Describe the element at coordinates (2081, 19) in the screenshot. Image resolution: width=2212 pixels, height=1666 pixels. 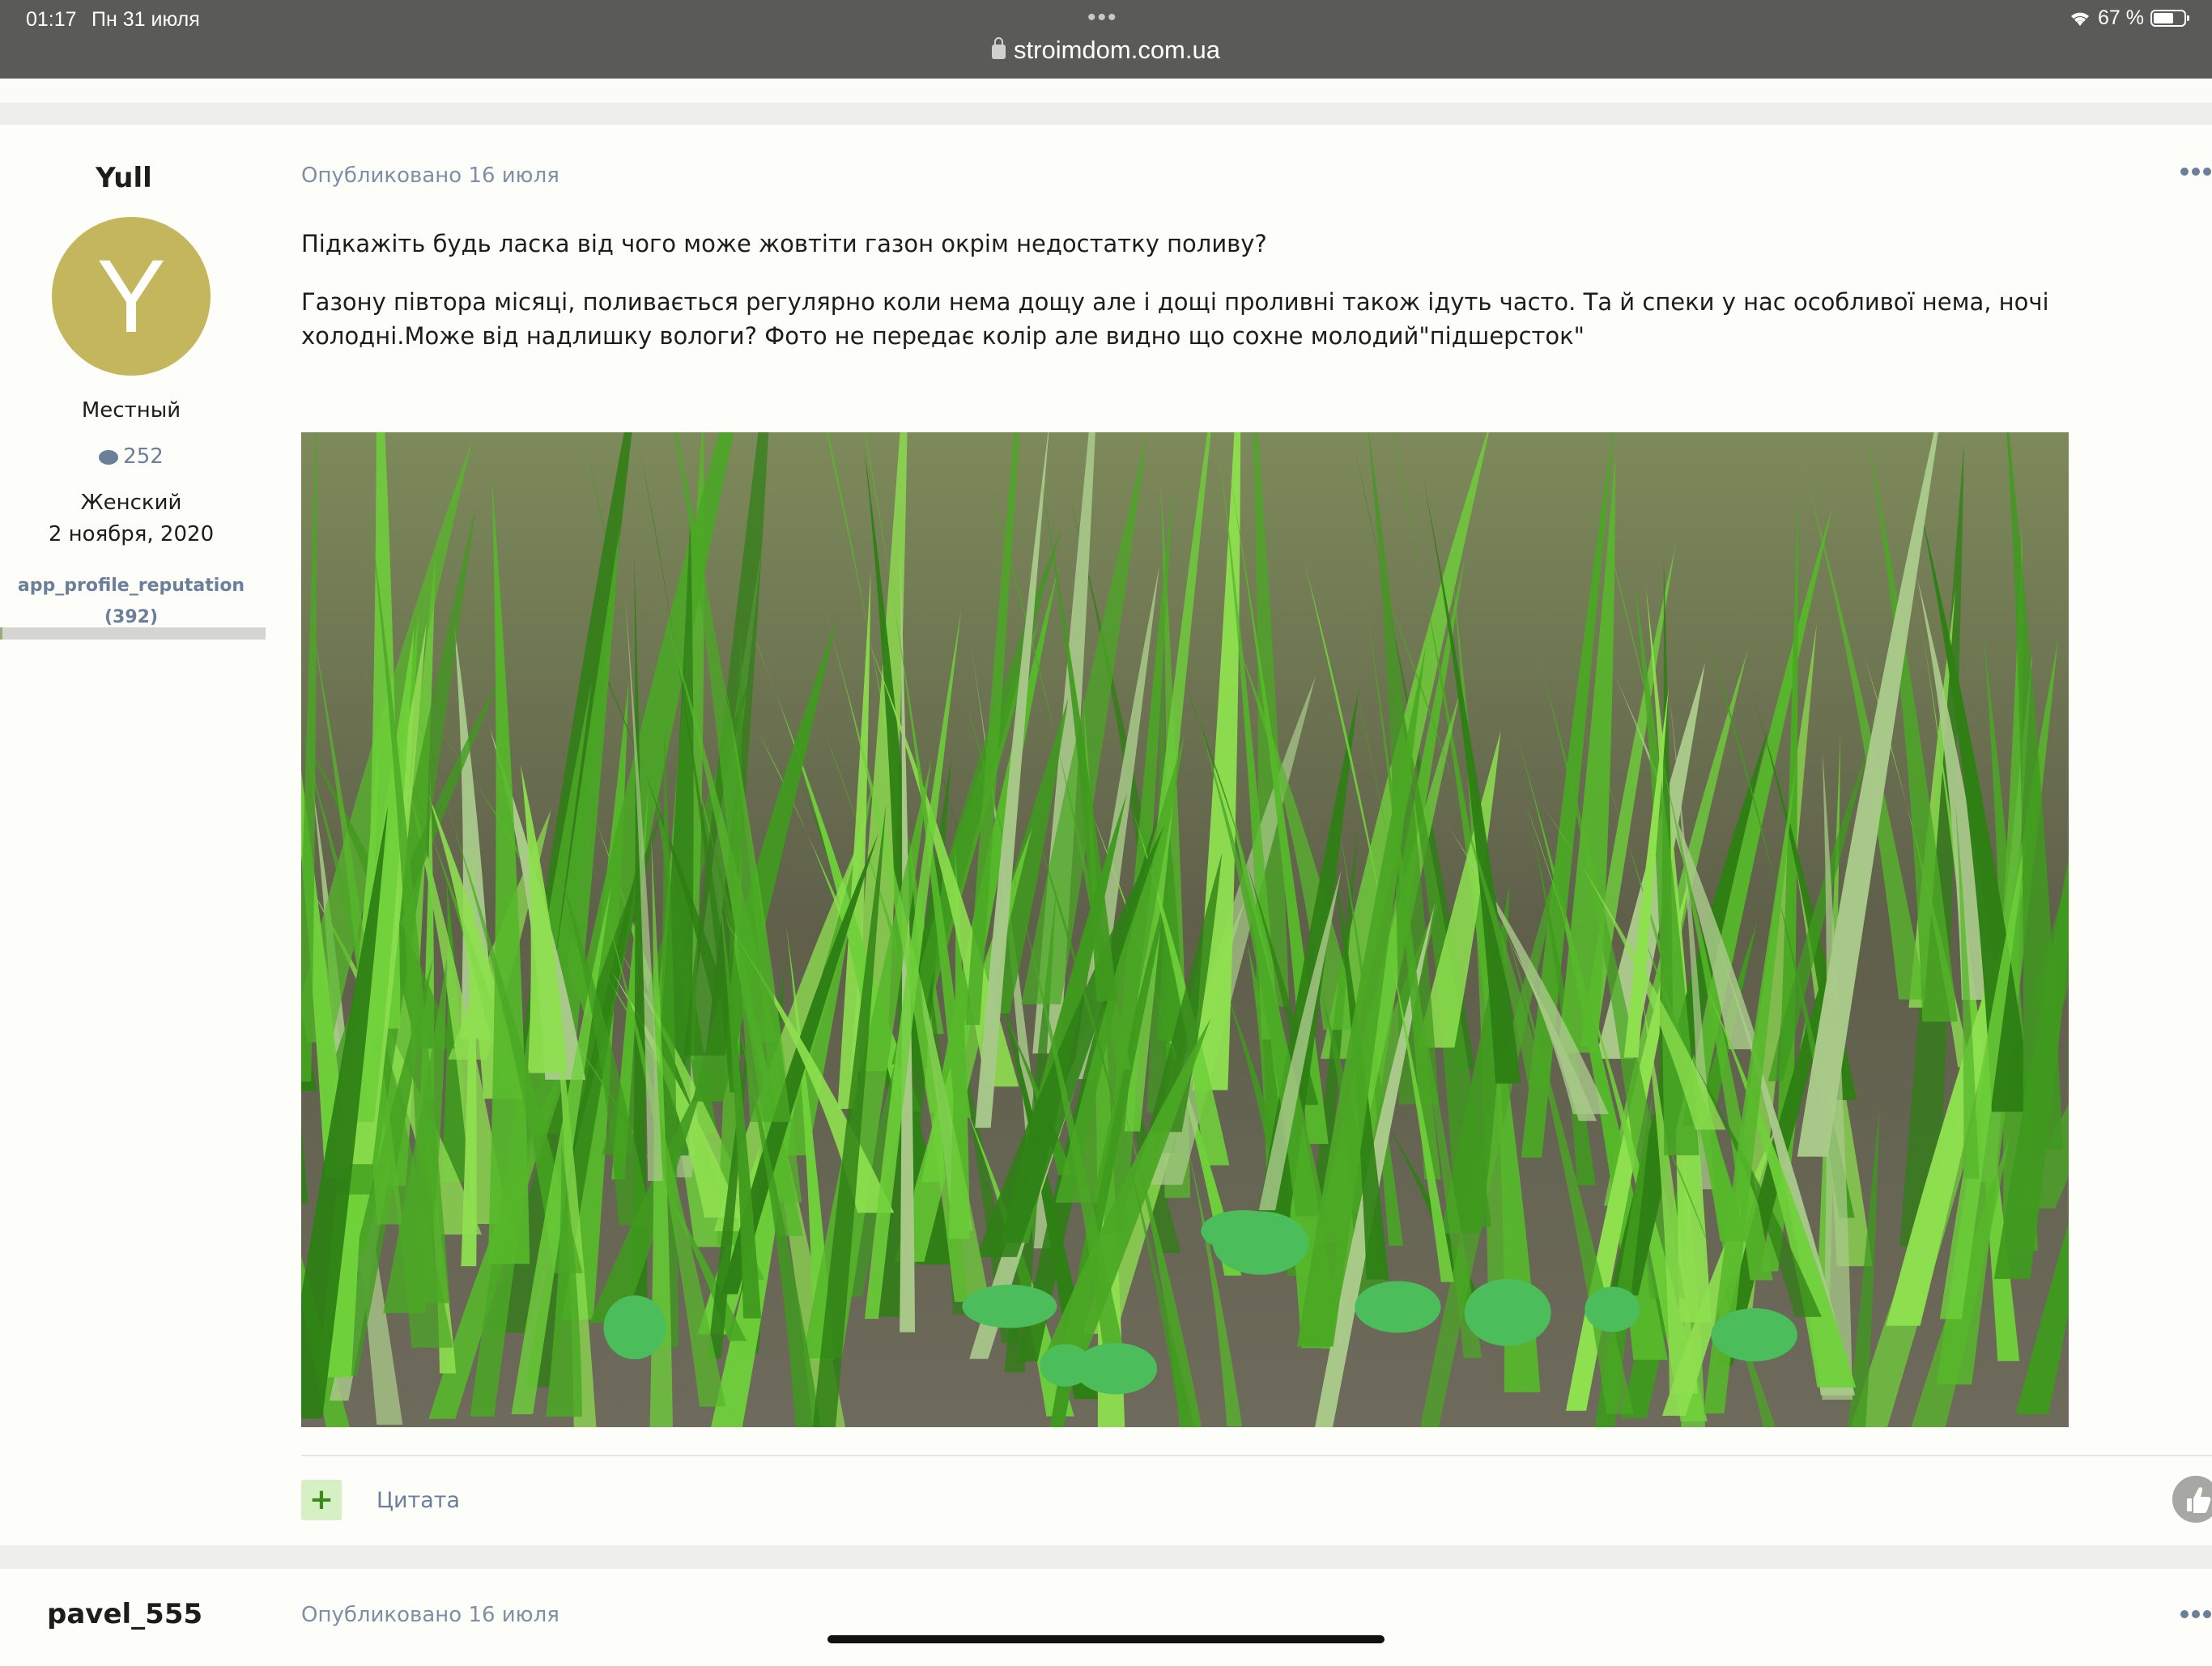
I see `wifi-icon` at that location.